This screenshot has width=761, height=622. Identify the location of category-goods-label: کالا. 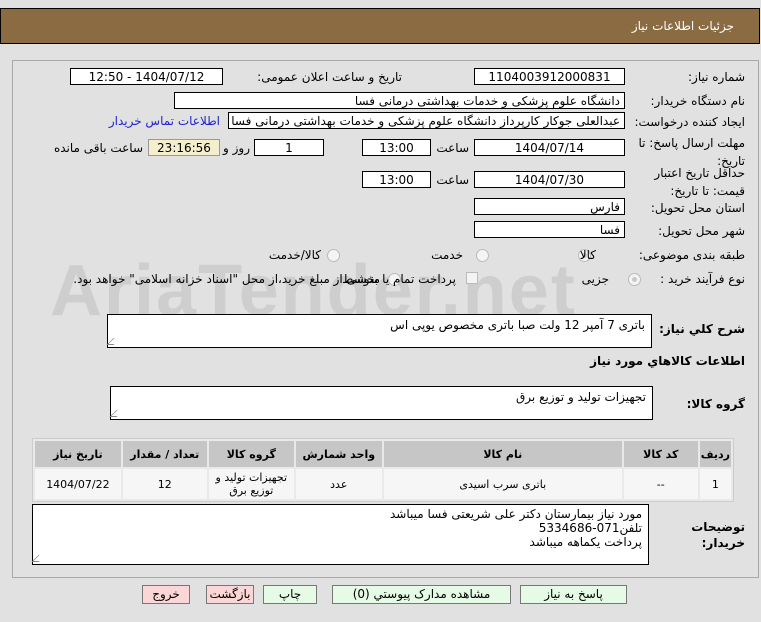
(587, 255).